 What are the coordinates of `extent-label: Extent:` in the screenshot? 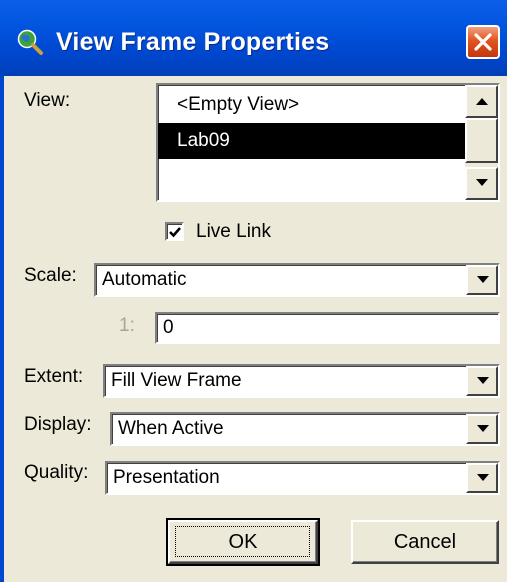 It's located at (54, 376).